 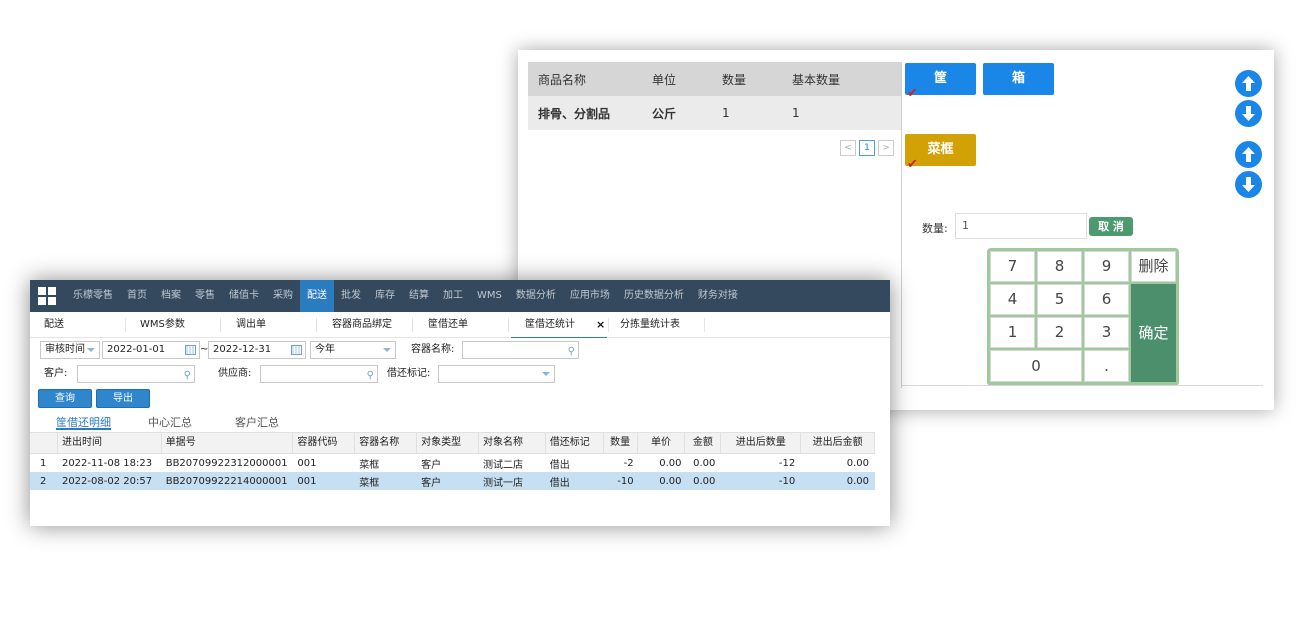 I want to click on key-1: 1, so click(x=1012, y=332).